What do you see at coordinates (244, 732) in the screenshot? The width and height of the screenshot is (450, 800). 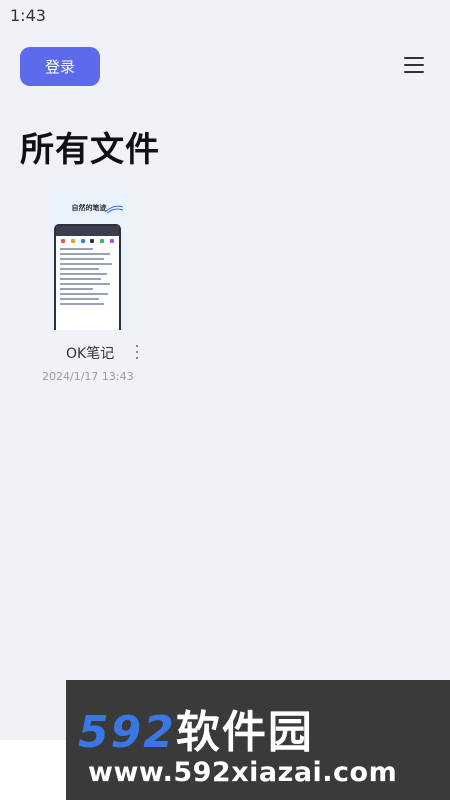 I see `watermark-brand-text: 软件园` at bounding box center [244, 732].